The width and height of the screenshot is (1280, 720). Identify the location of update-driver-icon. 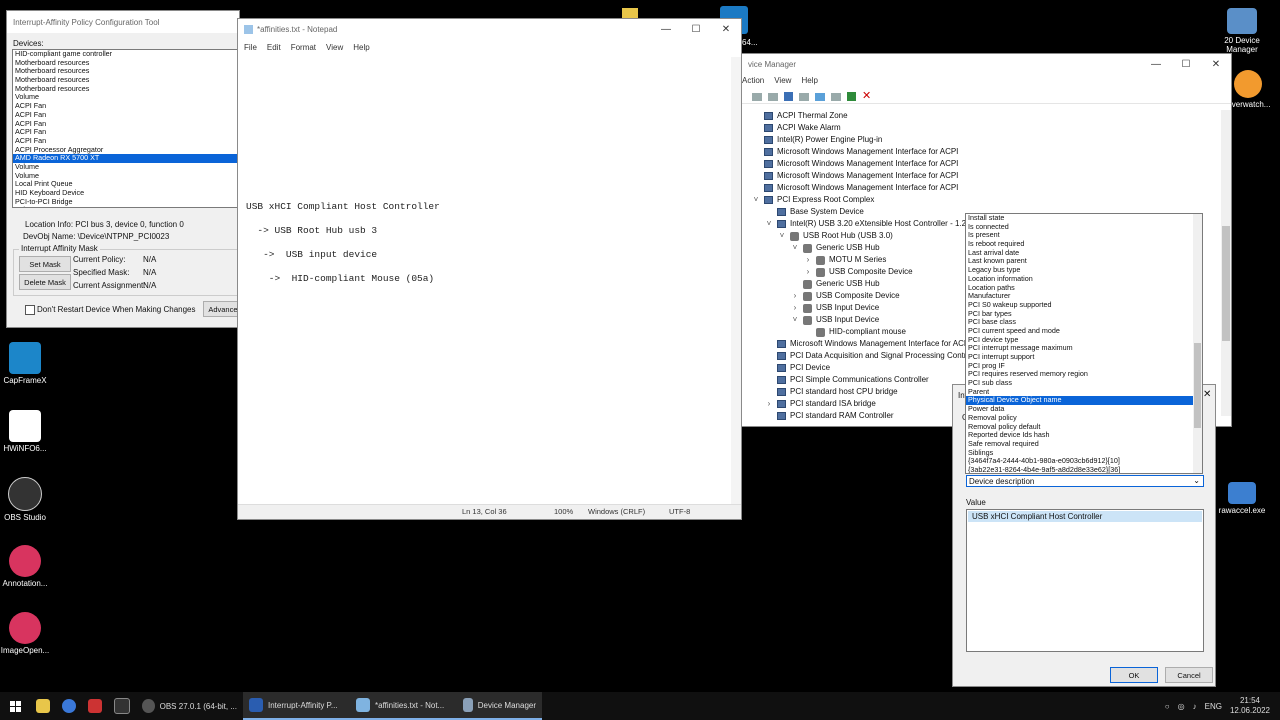
(851, 96).